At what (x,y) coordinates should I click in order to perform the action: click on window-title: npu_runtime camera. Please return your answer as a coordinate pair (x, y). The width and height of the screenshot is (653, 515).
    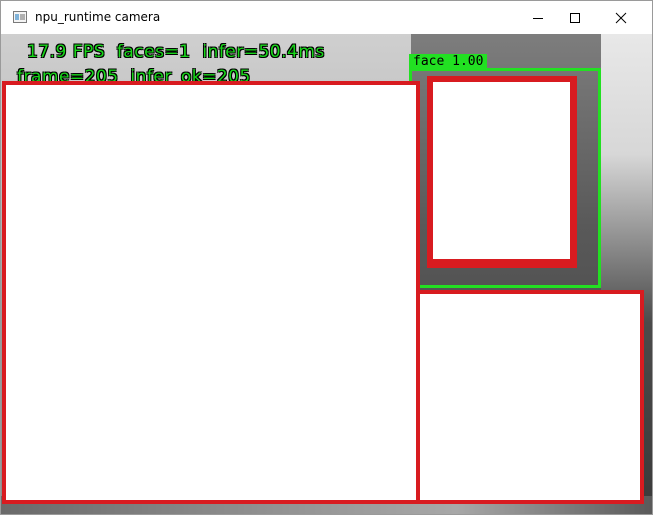
    Looking at the image, I should click on (98, 17).